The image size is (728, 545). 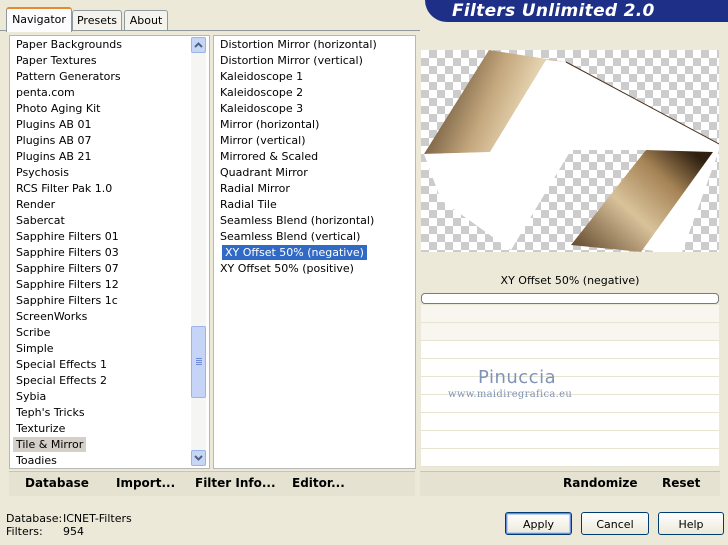 I want to click on filters-value: 954, so click(x=73, y=531).